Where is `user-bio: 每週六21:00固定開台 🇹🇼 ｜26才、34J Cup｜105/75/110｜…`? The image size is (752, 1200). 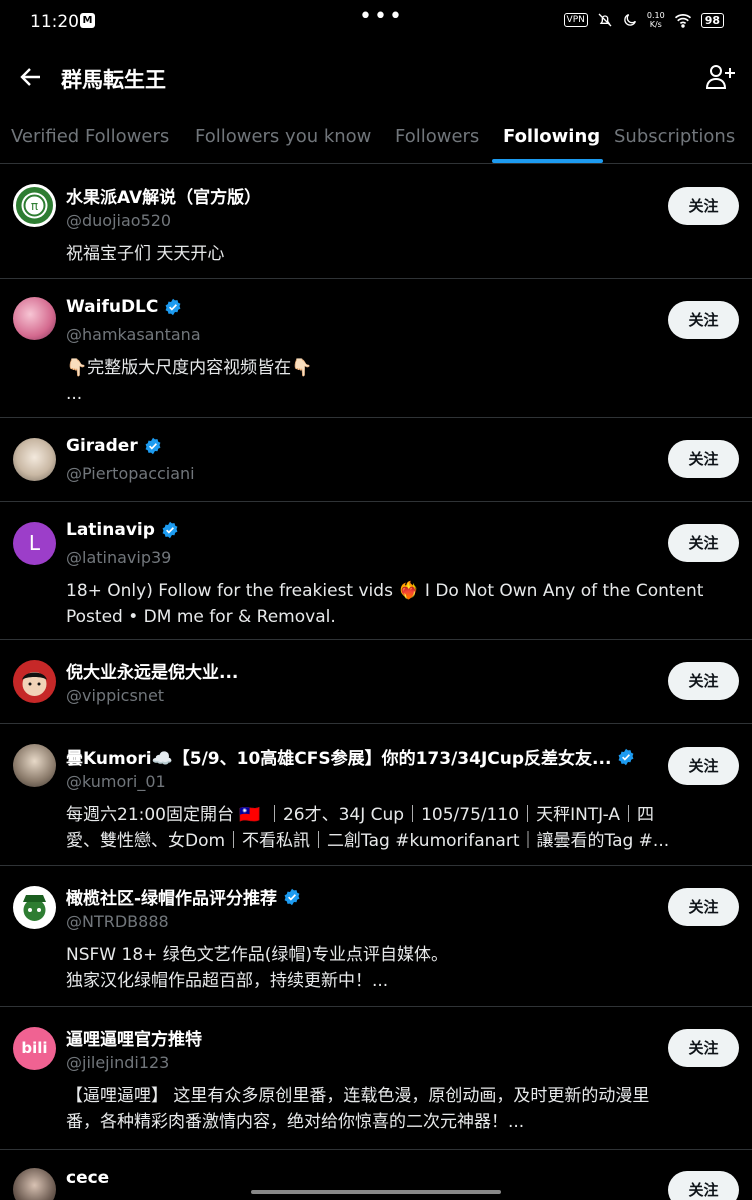 user-bio: 每週六21:00固定開台 🇹🇼 ｜26才、34J Cup｜105/75/110｜… is located at coordinates (368, 828).